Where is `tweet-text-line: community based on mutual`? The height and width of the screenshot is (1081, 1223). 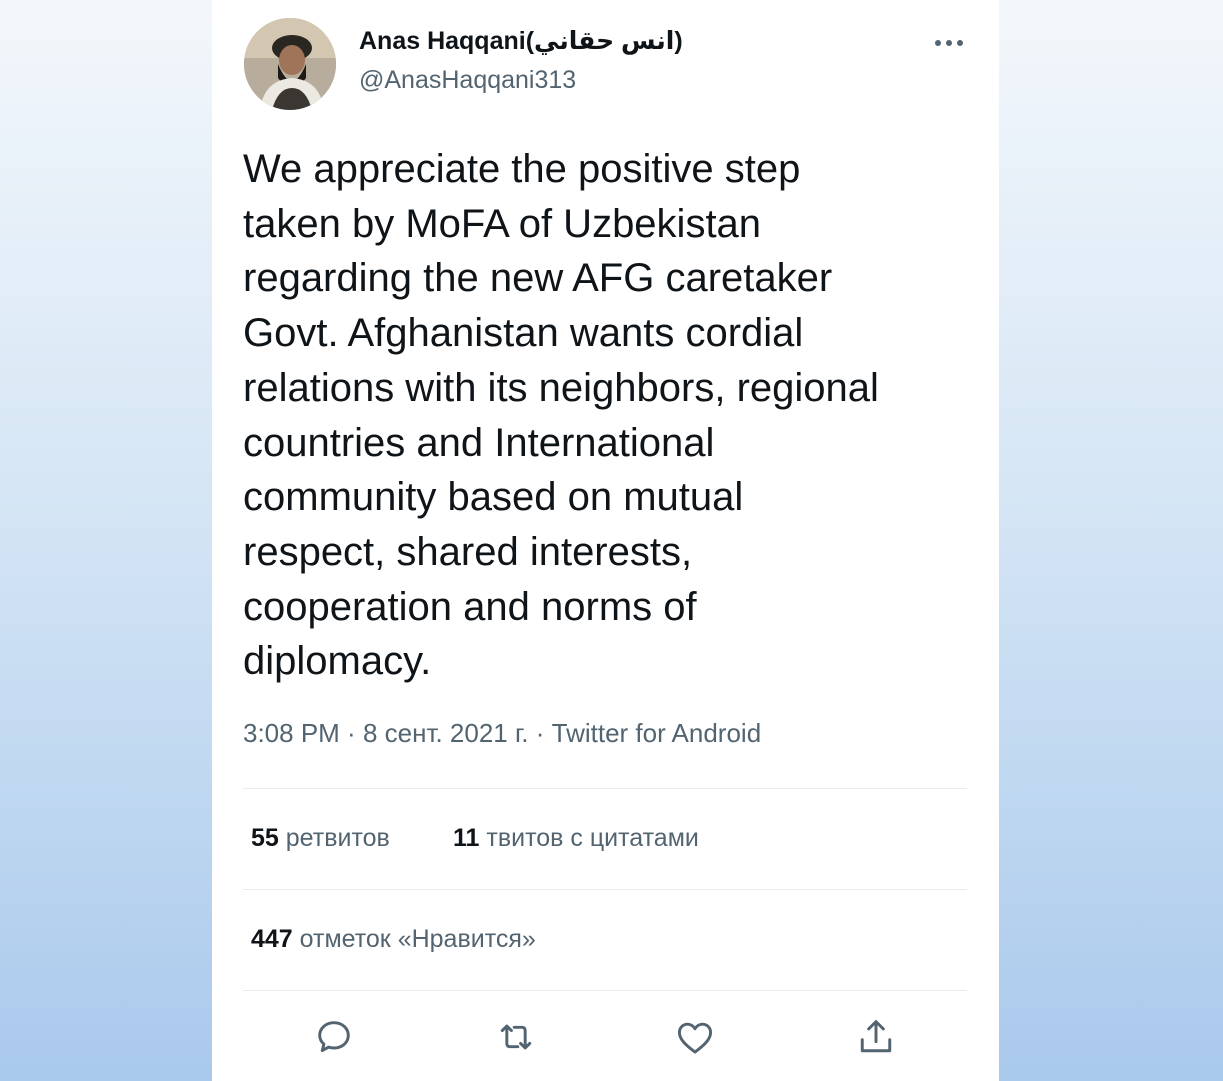
tweet-text-line: community based on mutual is located at coordinates (493, 497).